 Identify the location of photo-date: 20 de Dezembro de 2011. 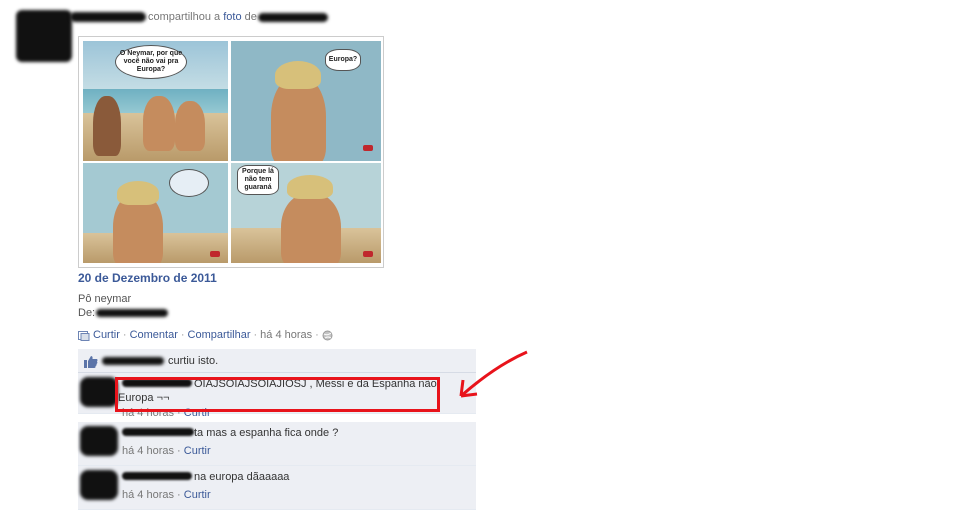
(147, 278).